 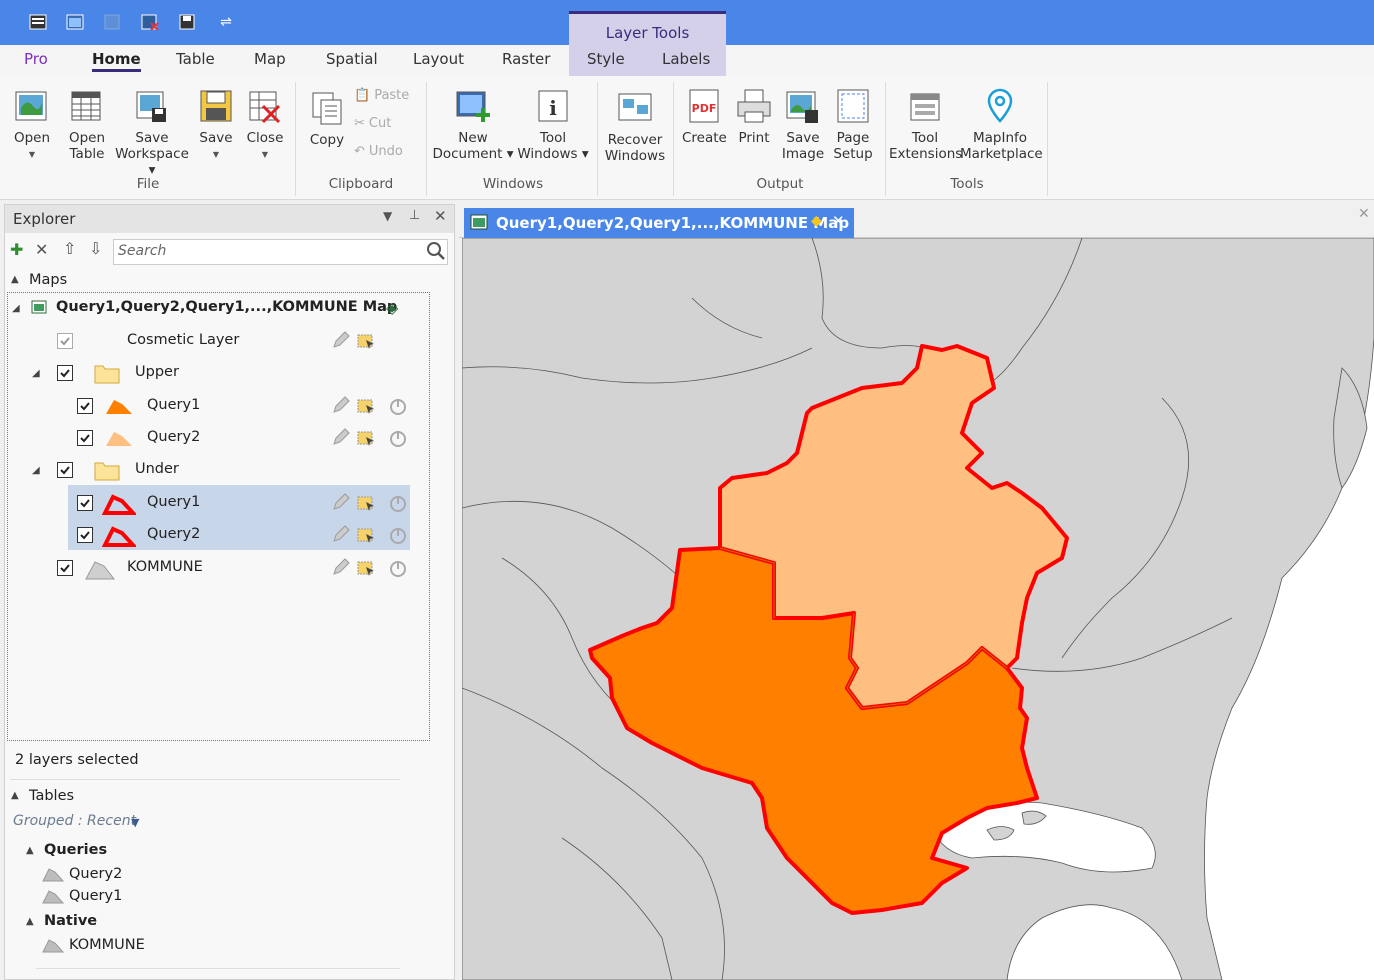 What do you see at coordinates (87, 124) in the screenshot?
I see `open-table-button: Open Table` at bounding box center [87, 124].